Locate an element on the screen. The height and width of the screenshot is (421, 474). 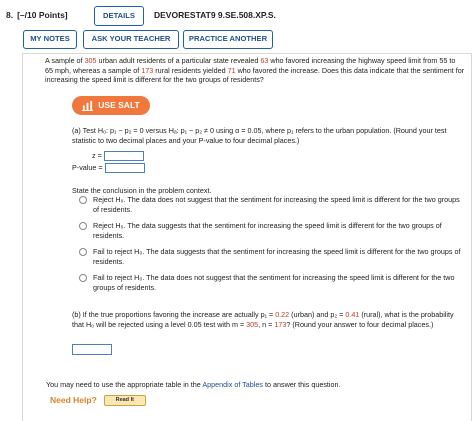
z-row: z = is located at coordinates (118, 156).